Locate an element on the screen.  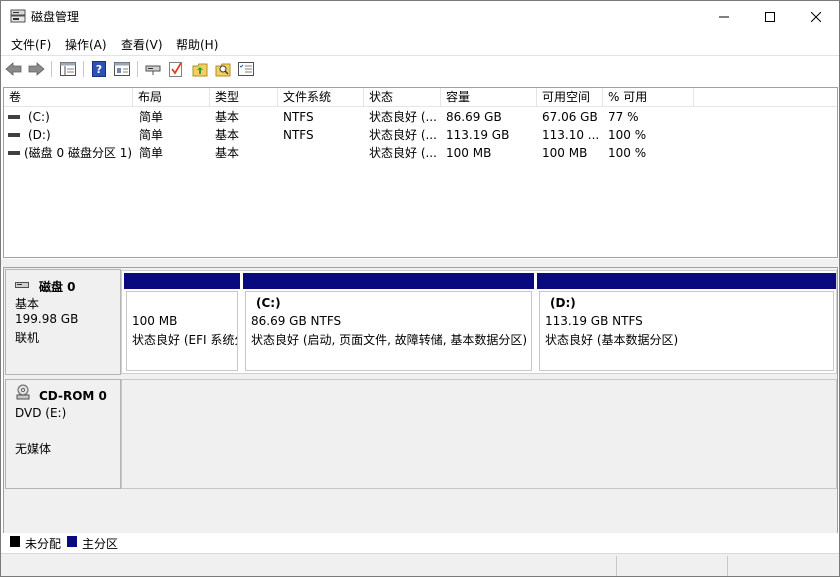
forward-button is located at coordinates (36, 69).